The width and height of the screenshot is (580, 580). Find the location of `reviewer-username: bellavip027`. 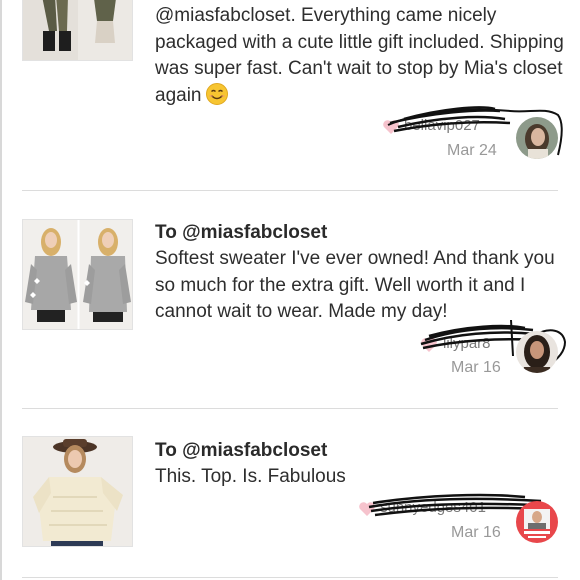

reviewer-username: bellavip027 is located at coordinates (442, 125).